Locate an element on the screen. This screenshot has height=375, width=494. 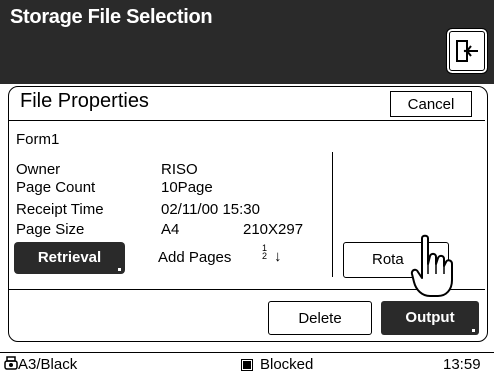
file-name: Form1 is located at coordinates (38, 139).